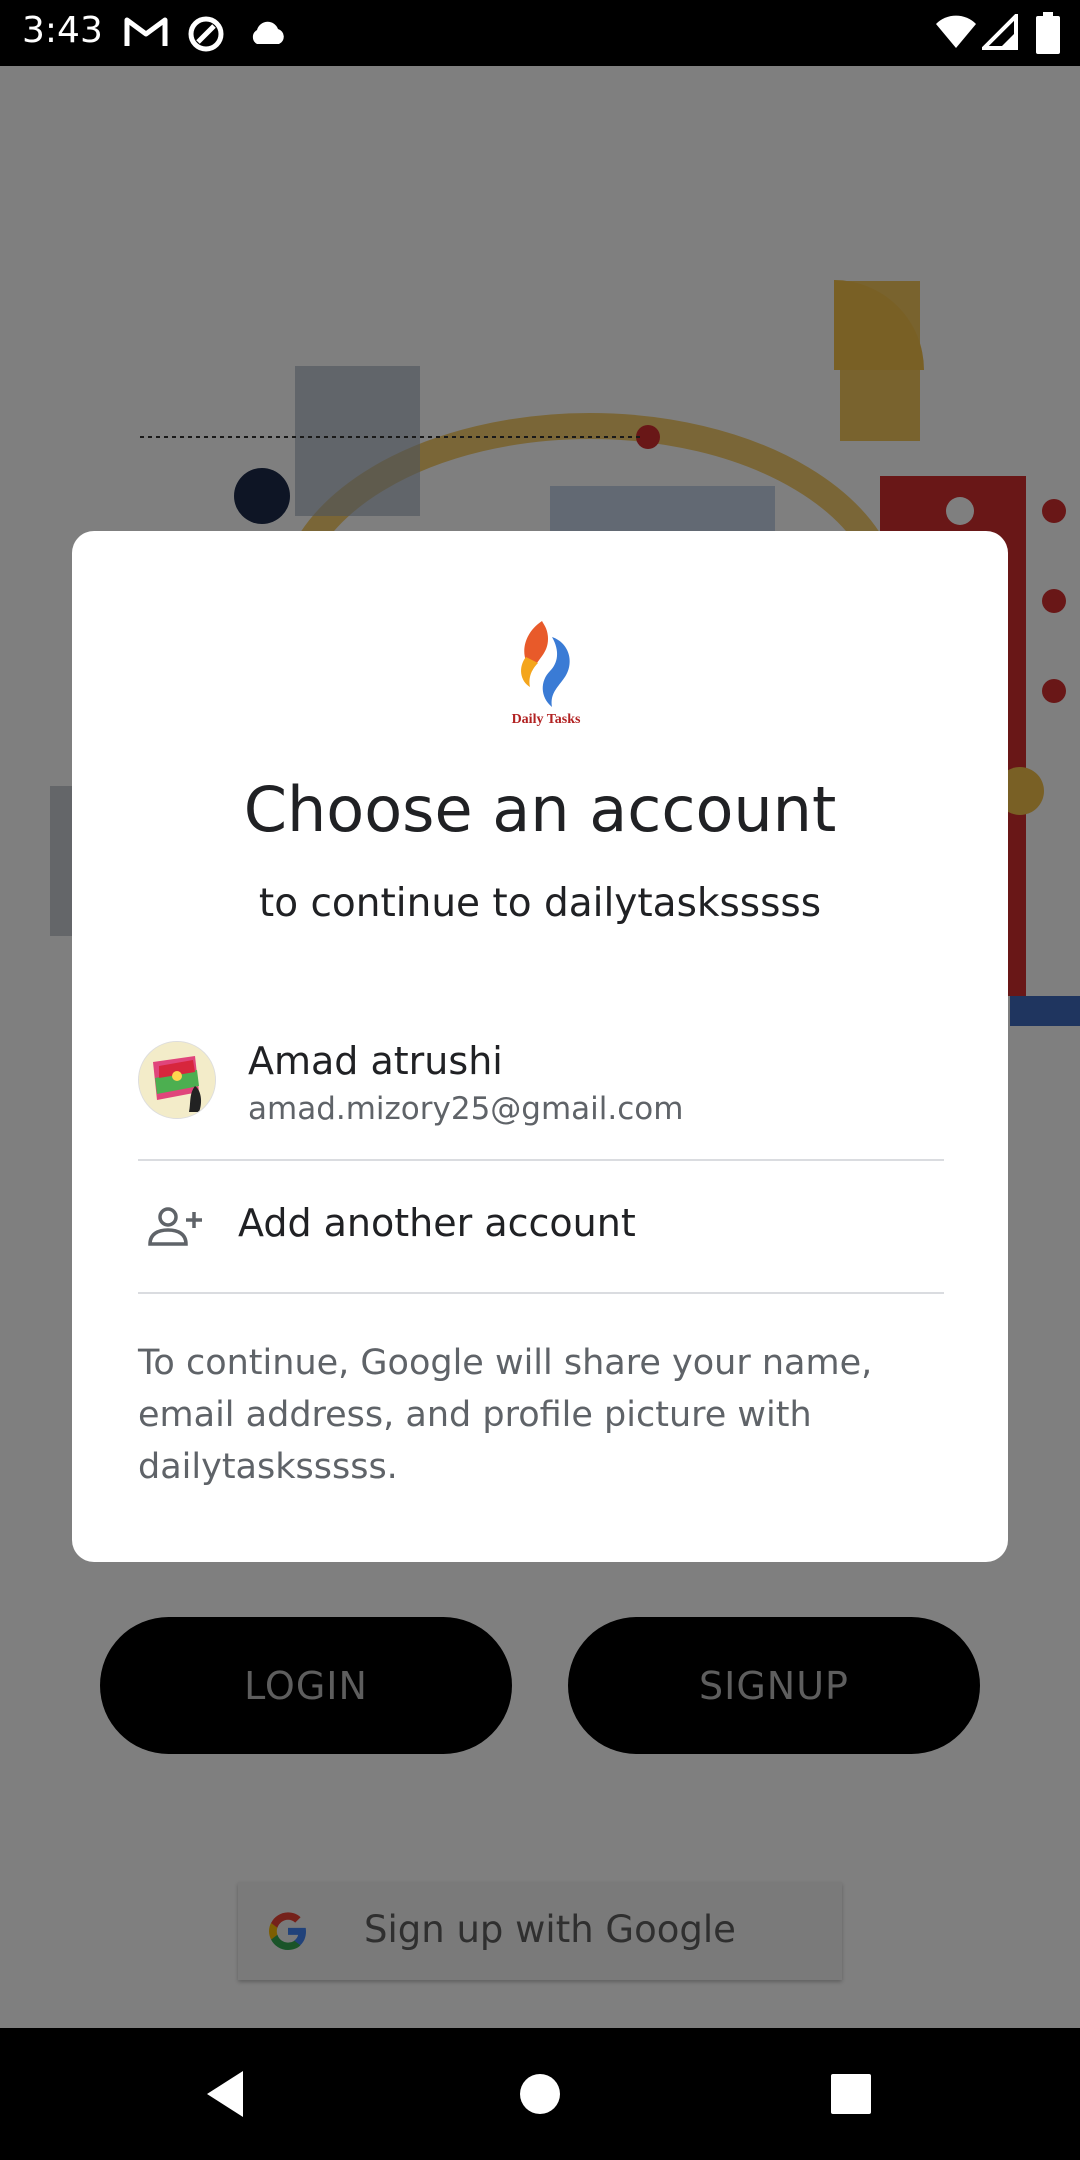 Image resolution: width=1080 pixels, height=2160 pixels. Describe the element at coordinates (437, 1223) in the screenshot. I see `add-another-account-label: Add another account` at that location.